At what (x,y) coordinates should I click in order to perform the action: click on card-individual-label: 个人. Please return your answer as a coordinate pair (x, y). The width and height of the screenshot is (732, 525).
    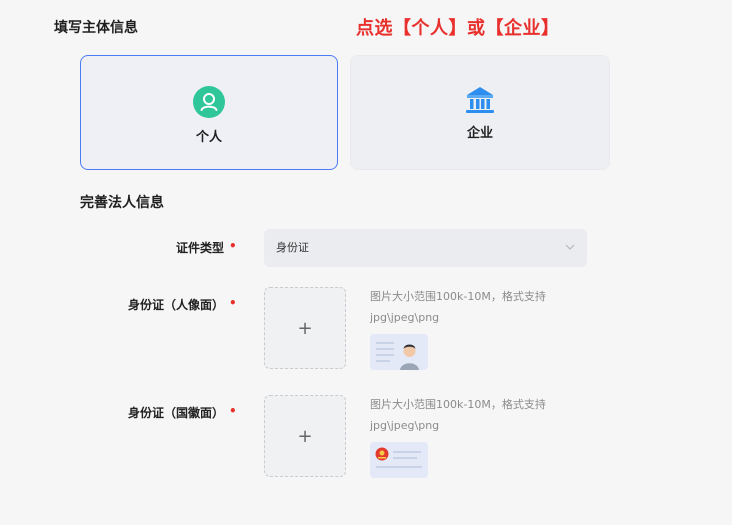
    Looking at the image, I should click on (208, 137).